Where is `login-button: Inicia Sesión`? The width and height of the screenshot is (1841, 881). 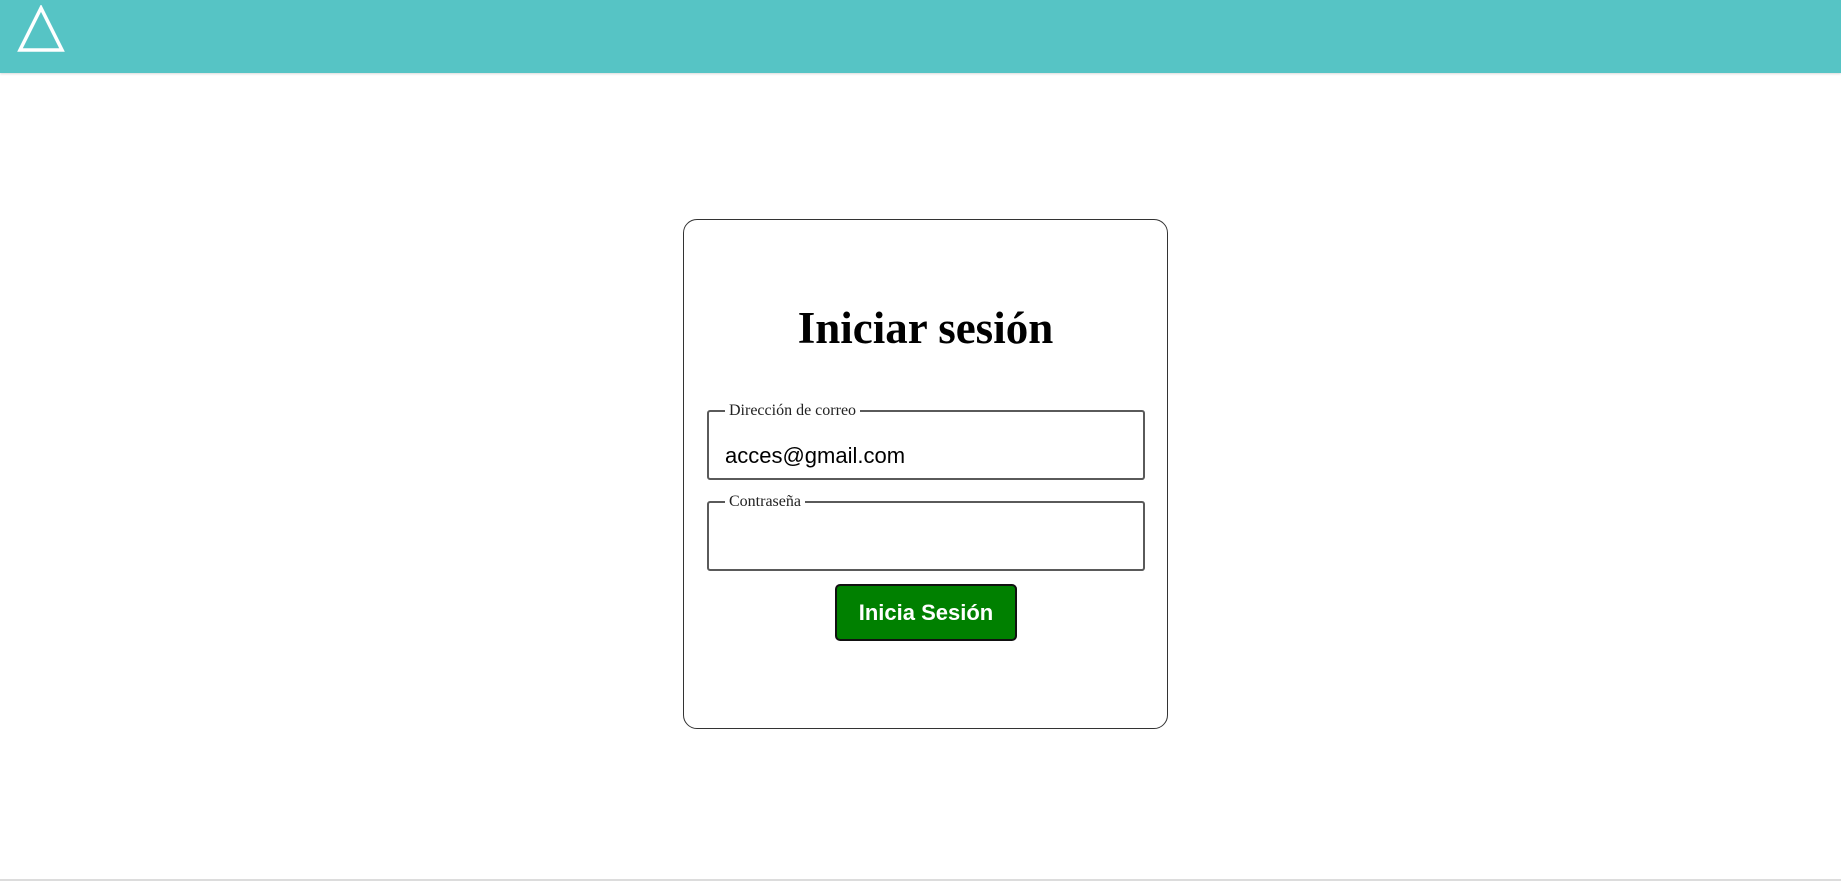
login-button: Inicia Sesión is located at coordinates (926, 612).